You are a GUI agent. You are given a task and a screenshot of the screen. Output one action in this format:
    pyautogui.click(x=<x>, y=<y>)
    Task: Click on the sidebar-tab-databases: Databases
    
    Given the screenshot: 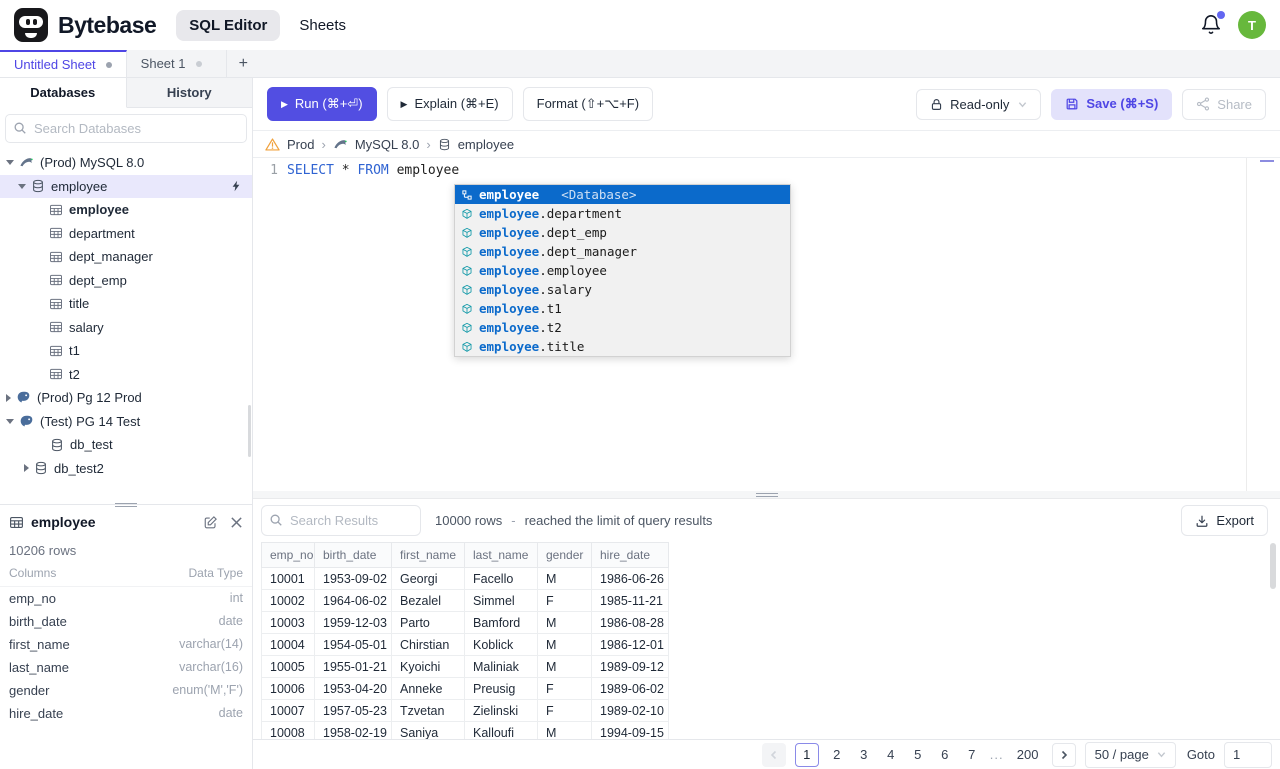 What is the action you would take?
    pyautogui.click(x=63, y=93)
    